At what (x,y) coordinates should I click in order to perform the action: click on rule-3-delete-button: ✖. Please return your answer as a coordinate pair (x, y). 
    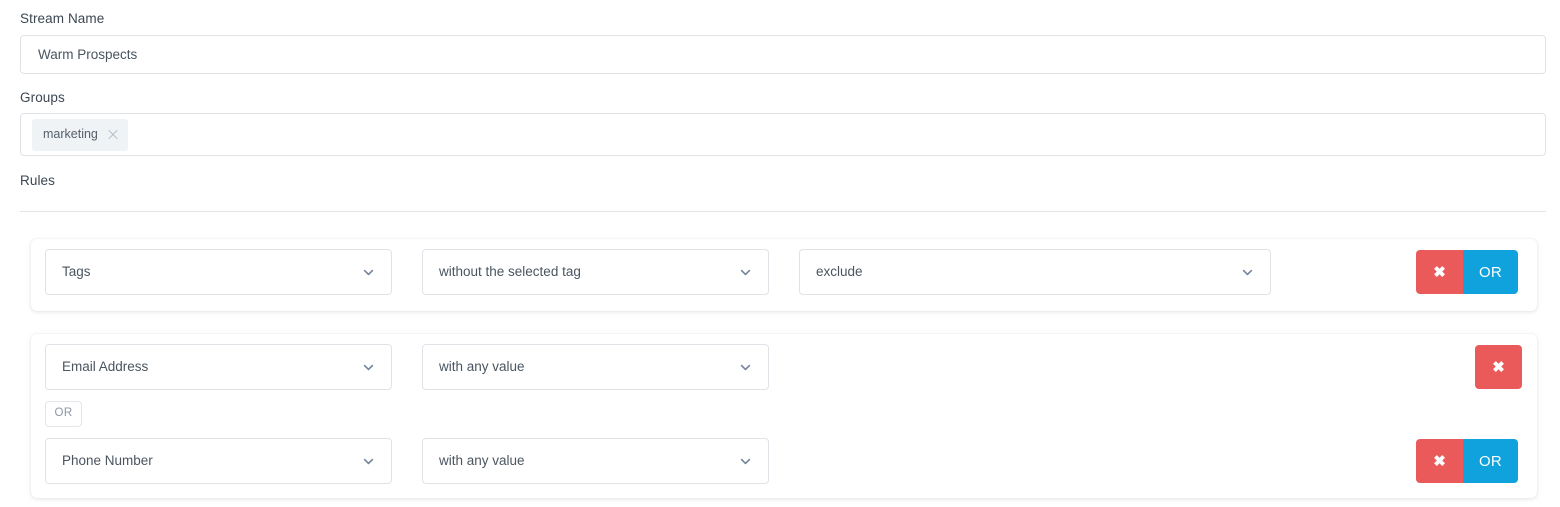
    Looking at the image, I should click on (1439, 461).